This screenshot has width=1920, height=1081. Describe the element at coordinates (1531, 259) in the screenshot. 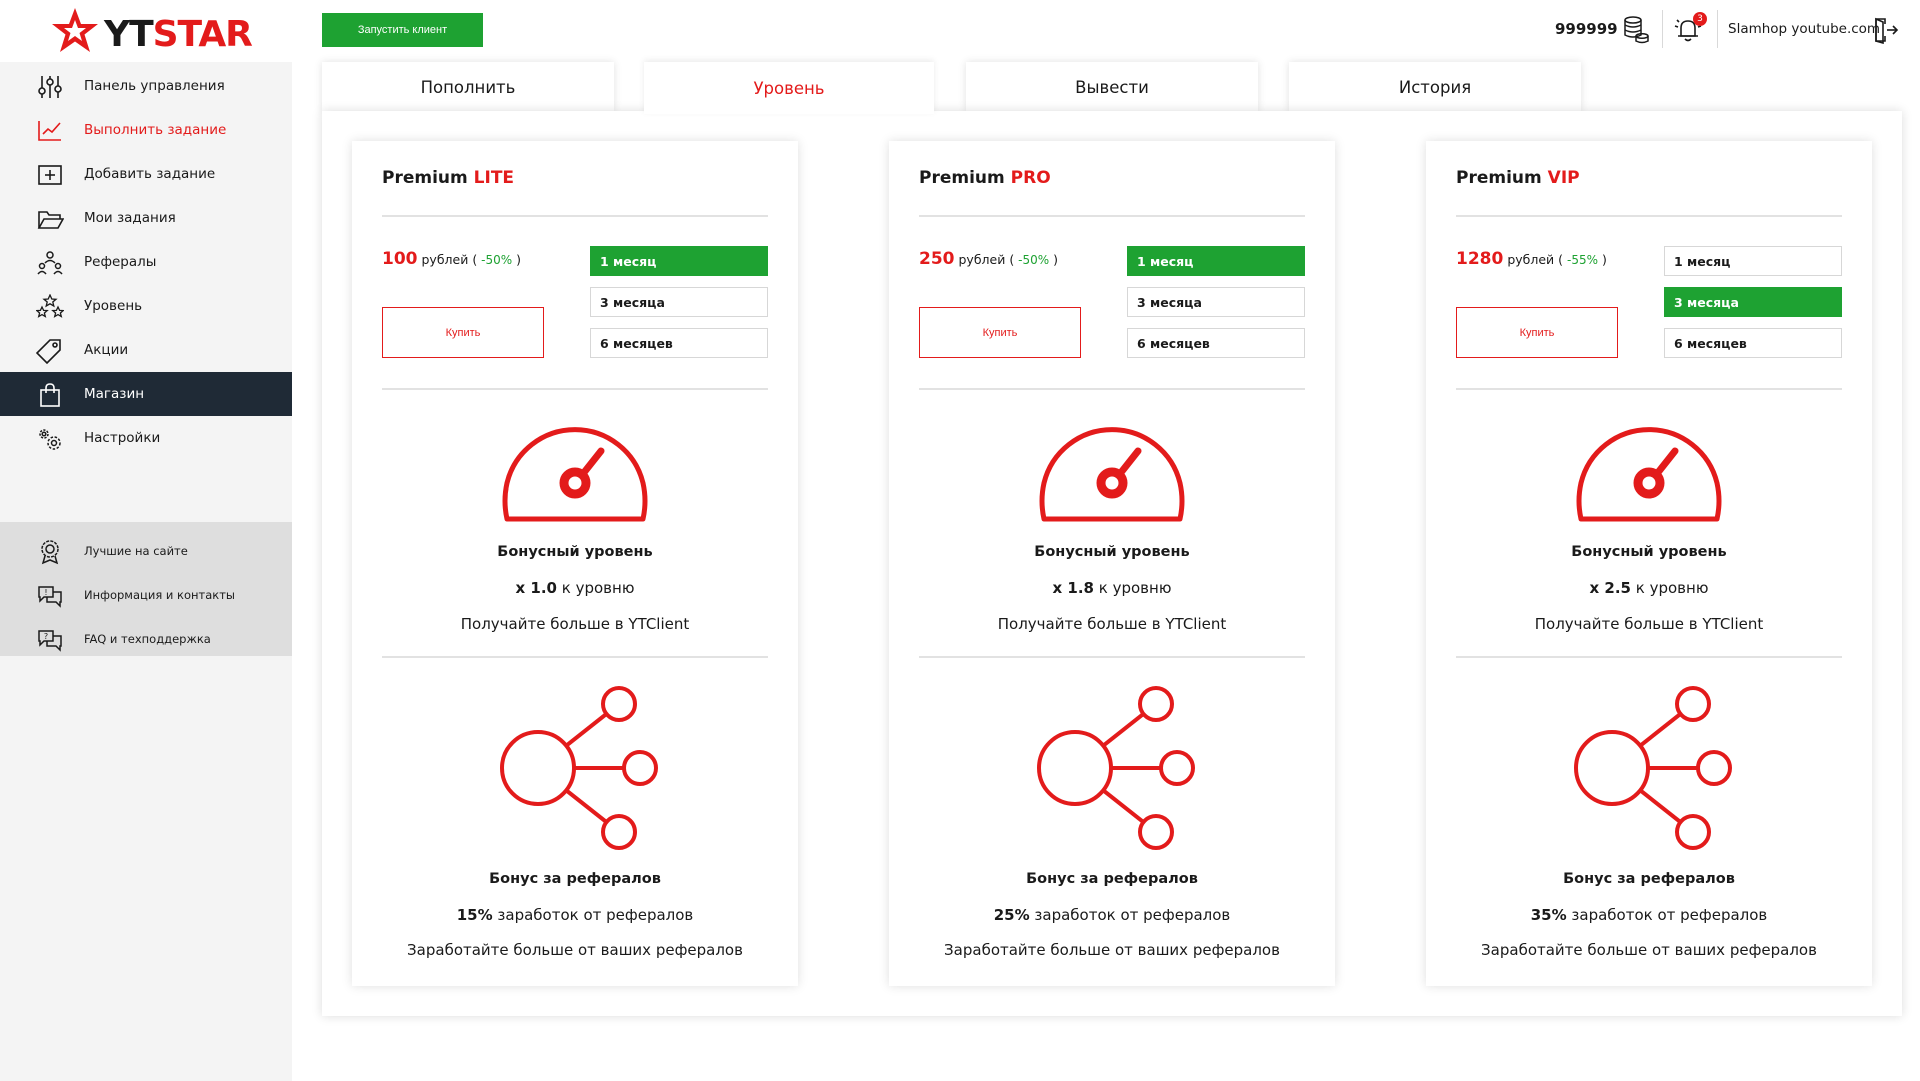

I see `price: 1280 рублей ( -55% )` at that location.